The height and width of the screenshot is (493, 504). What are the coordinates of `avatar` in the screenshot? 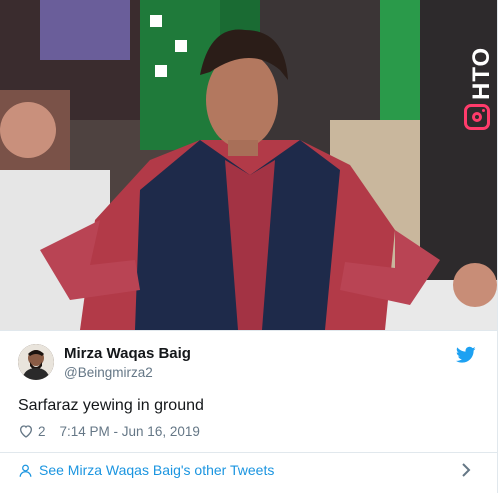 It's located at (36, 362).